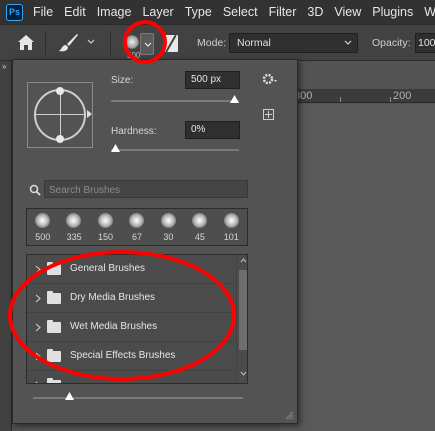 Image resolution: width=435 pixels, height=431 pixels. I want to click on ruler-tick-label: 200, so click(402, 96).